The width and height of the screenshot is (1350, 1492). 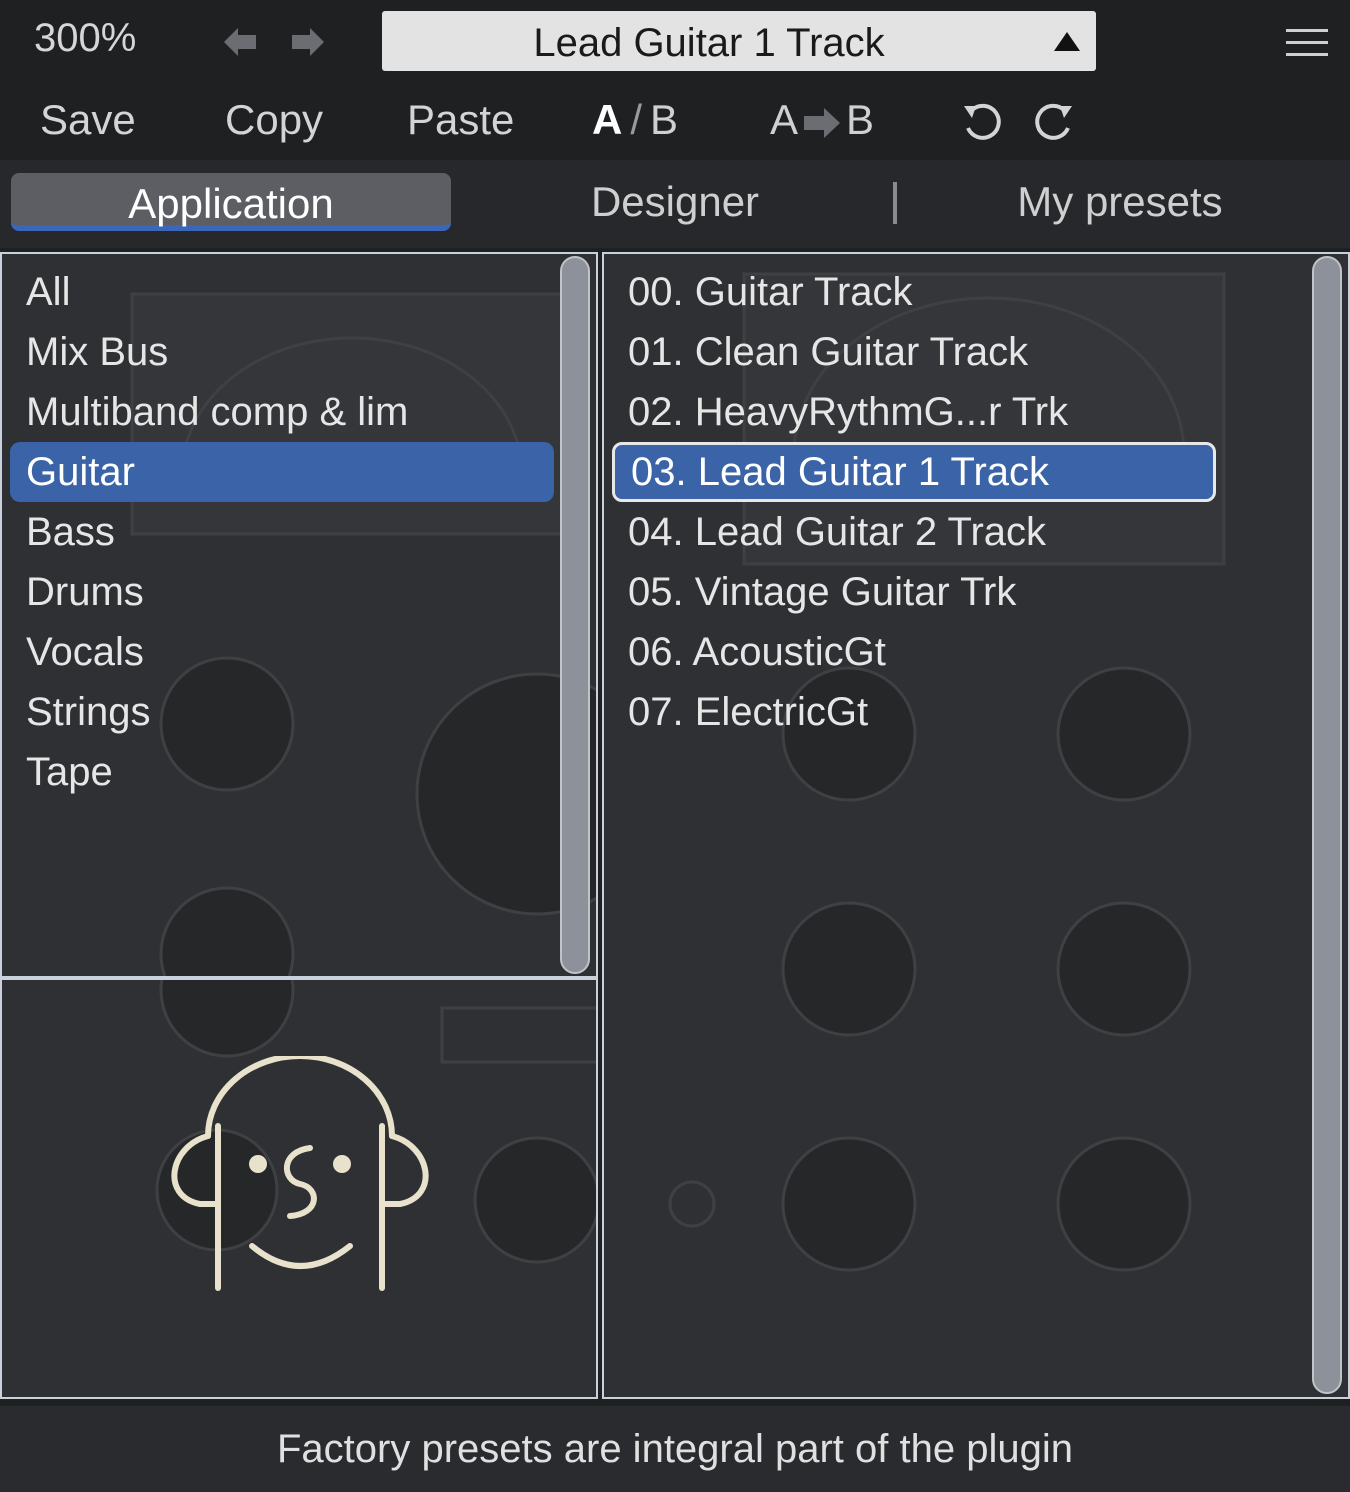 What do you see at coordinates (282, 352) in the screenshot?
I see `category-item-mix-bus: Mix Bus` at bounding box center [282, 352].